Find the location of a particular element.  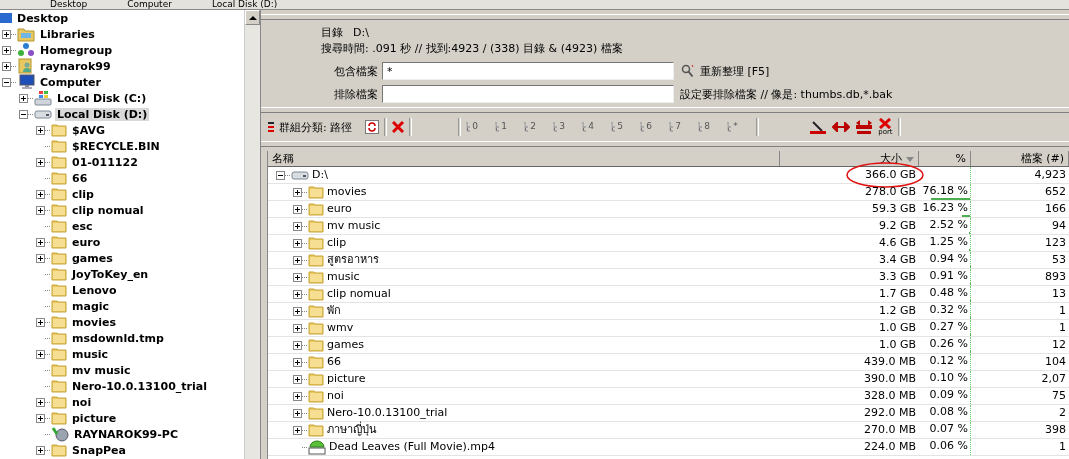

tree-item: Libraries is located at coordinates (67, 34).